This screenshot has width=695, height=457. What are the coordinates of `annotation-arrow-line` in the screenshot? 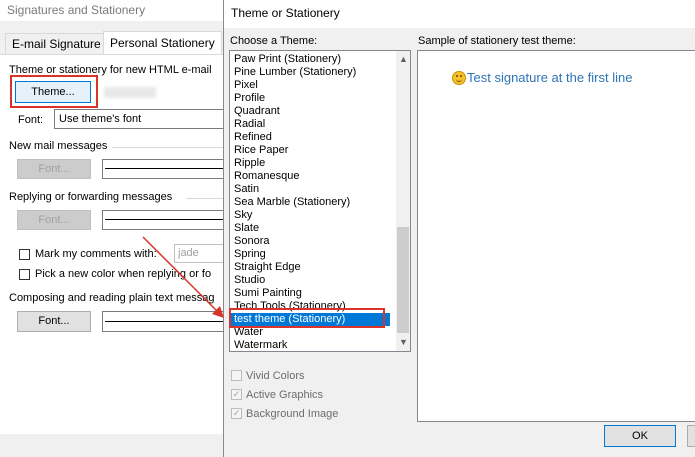 It's located at (180, 274).